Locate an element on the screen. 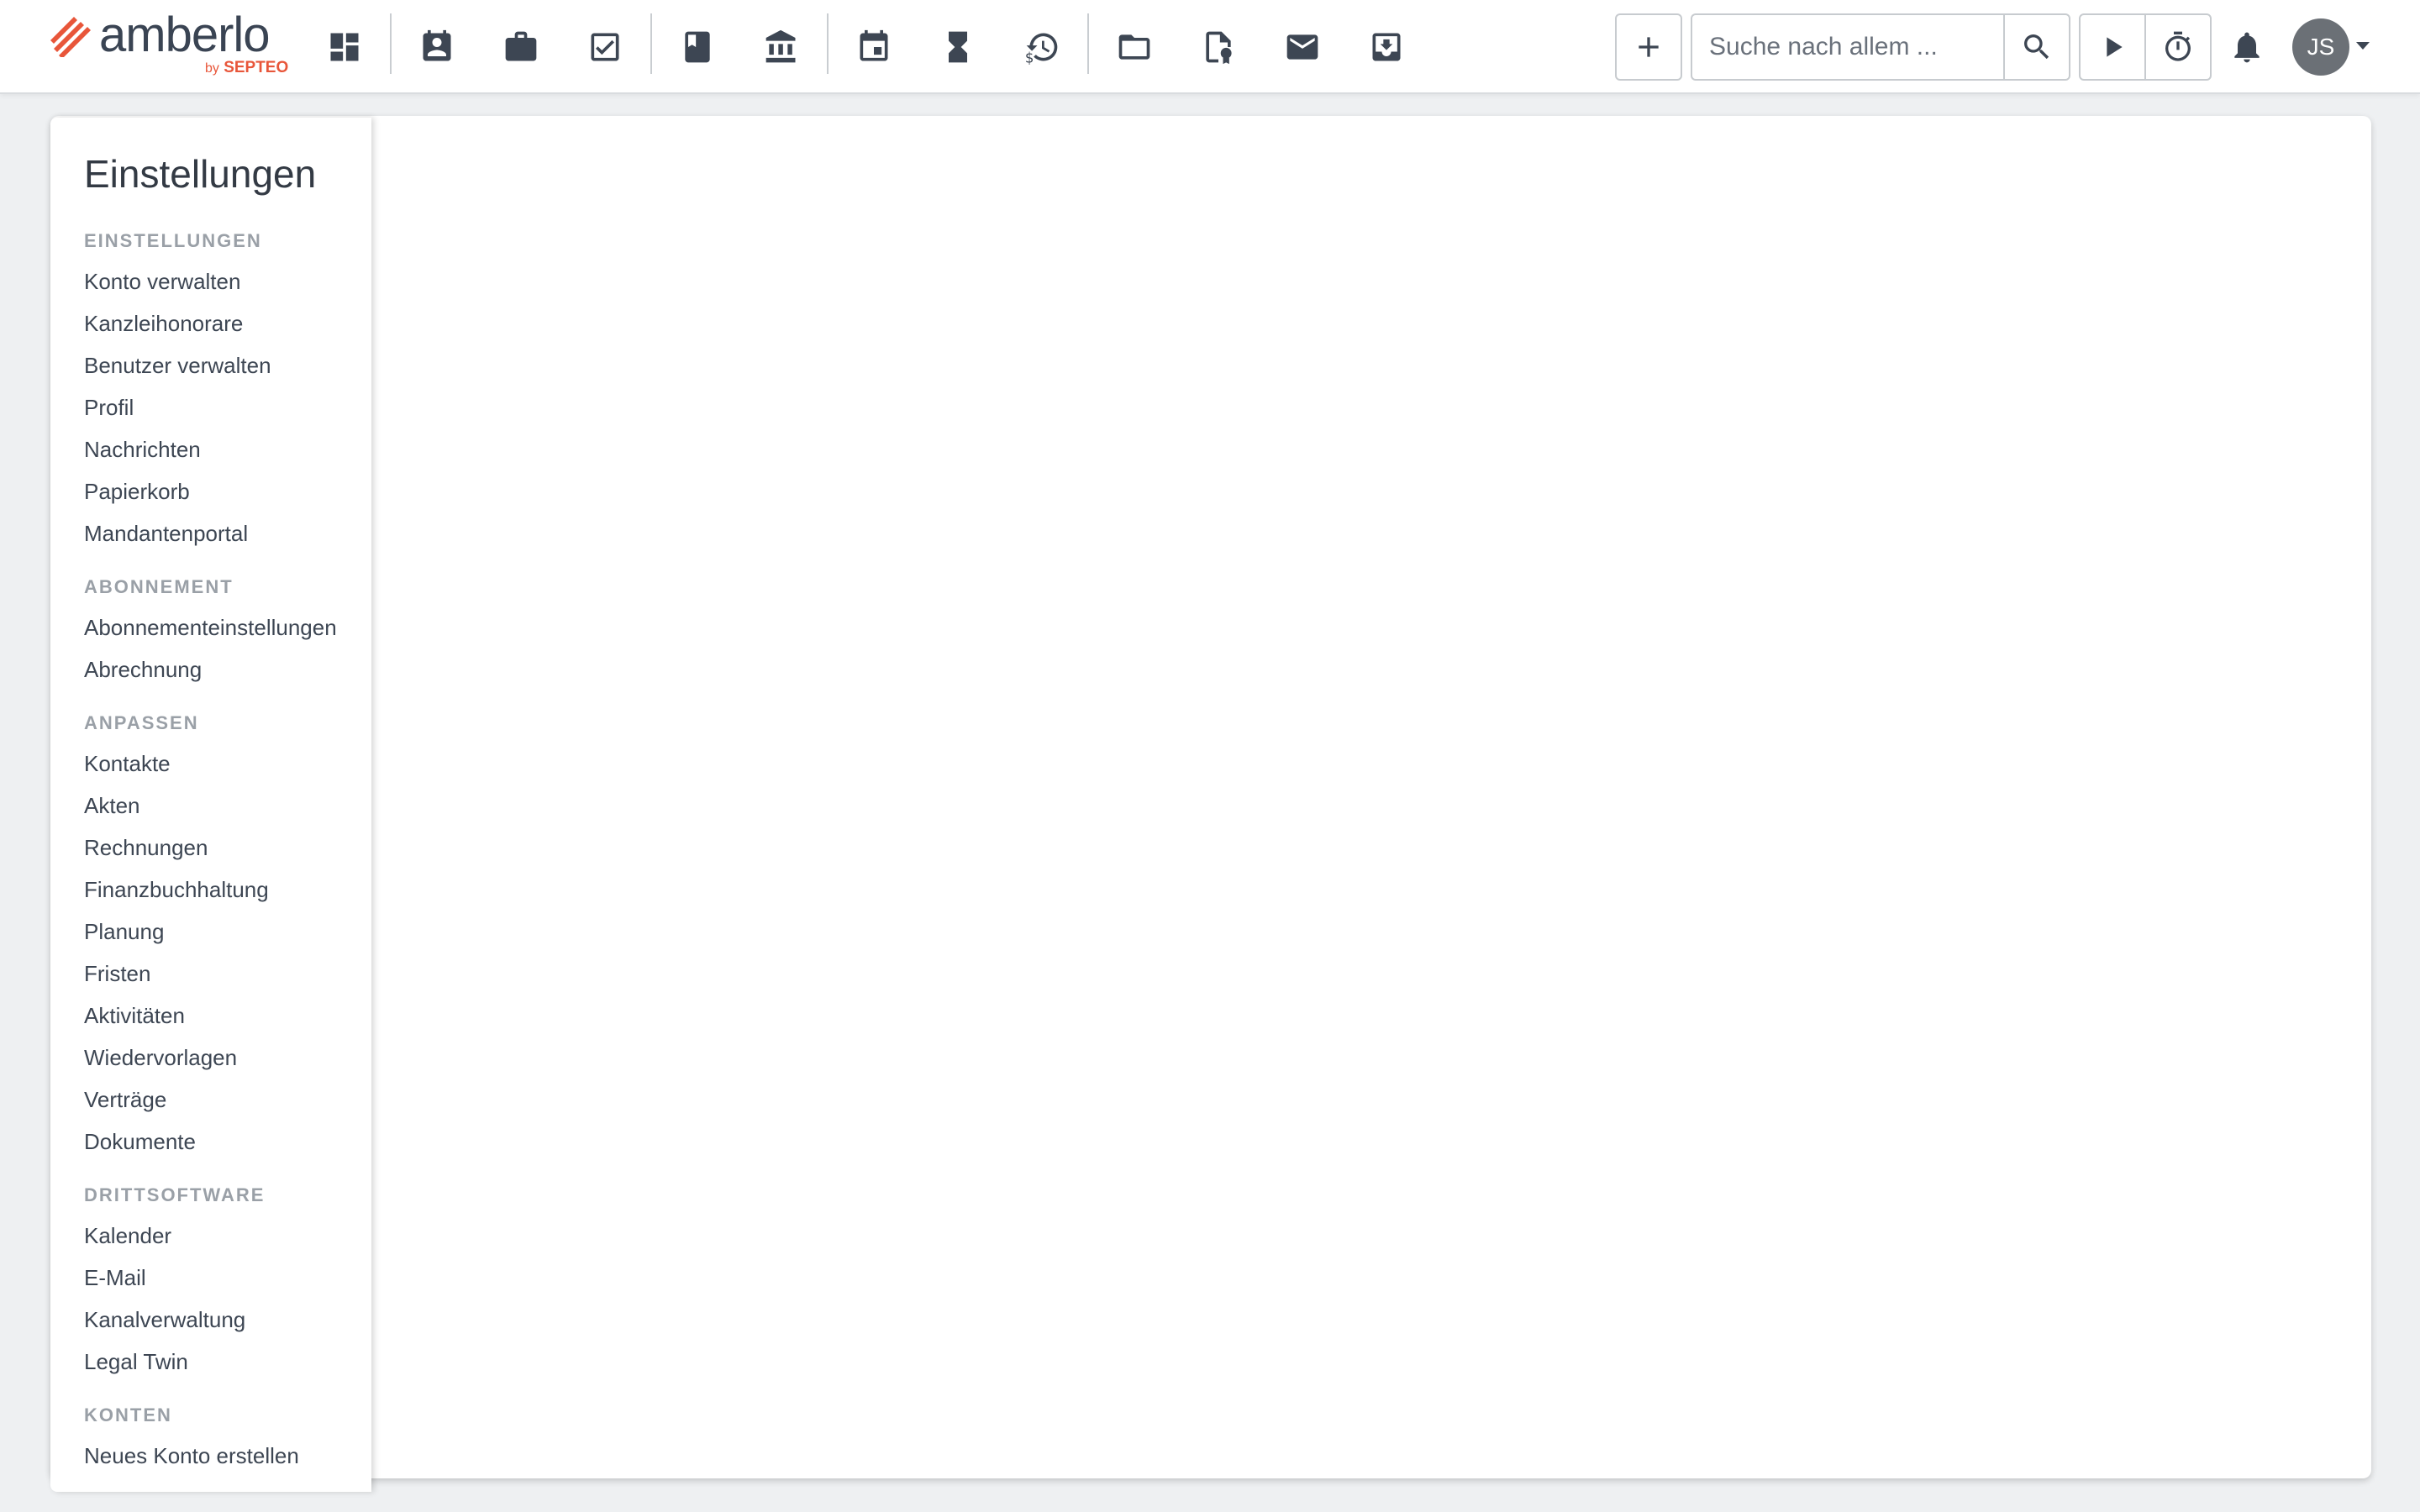 The height and width of the screenshot is (1512, 2420). matters-icon is located at coordinates (521, 47).